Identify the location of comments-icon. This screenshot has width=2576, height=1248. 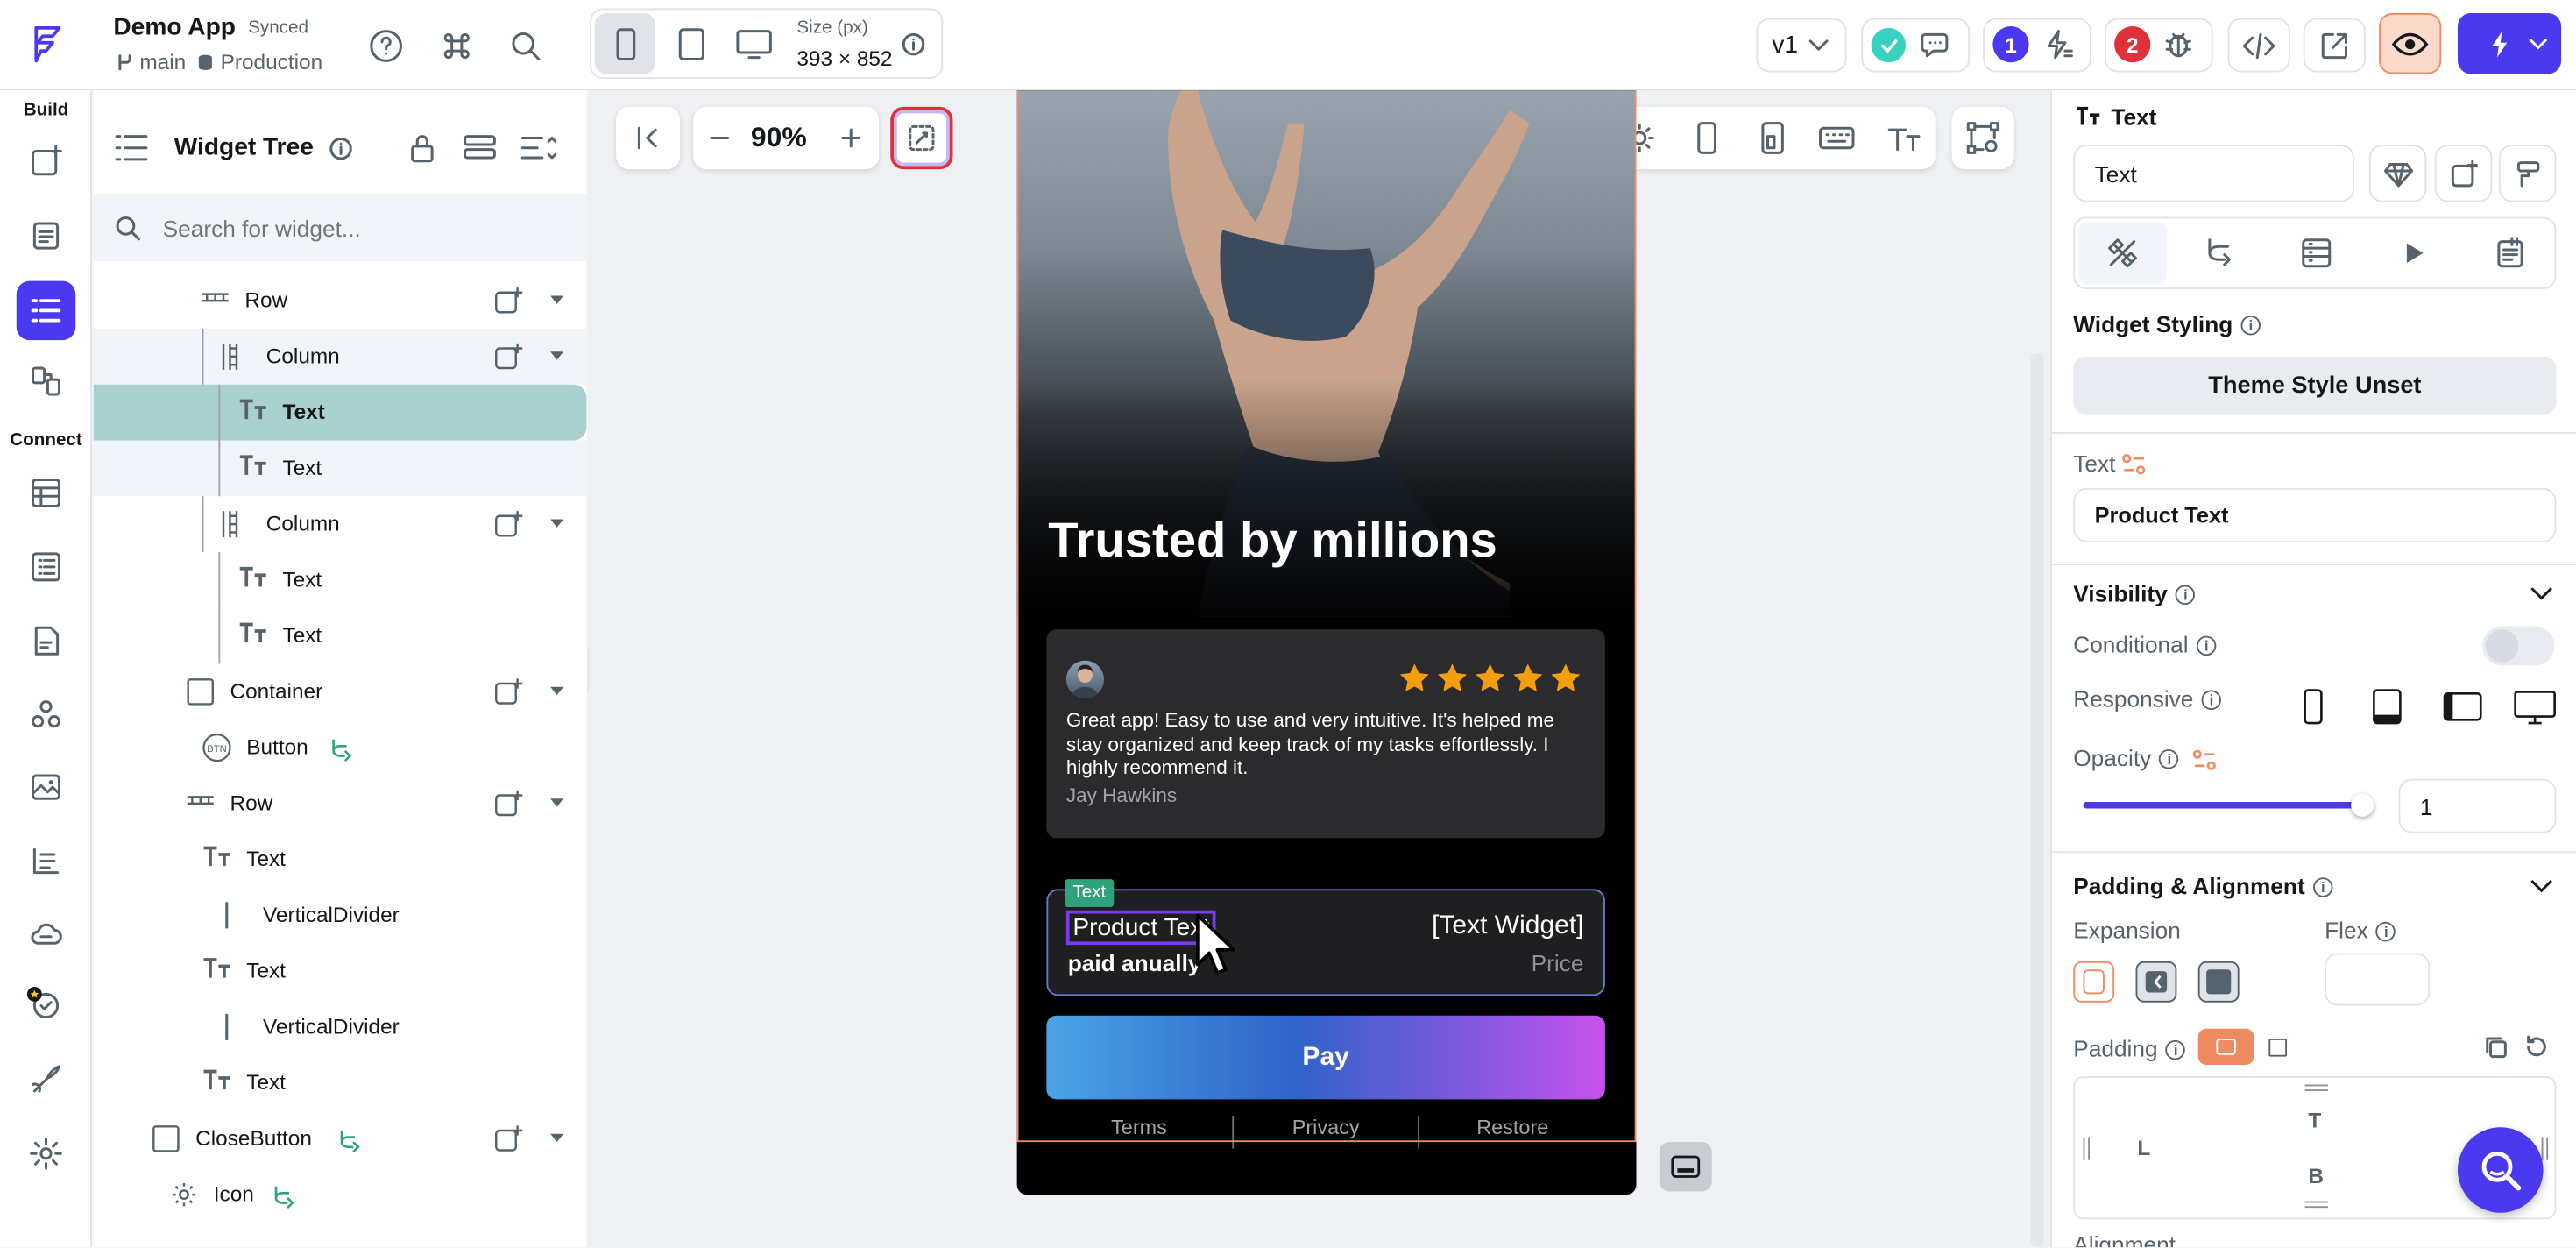
(1937, 44).